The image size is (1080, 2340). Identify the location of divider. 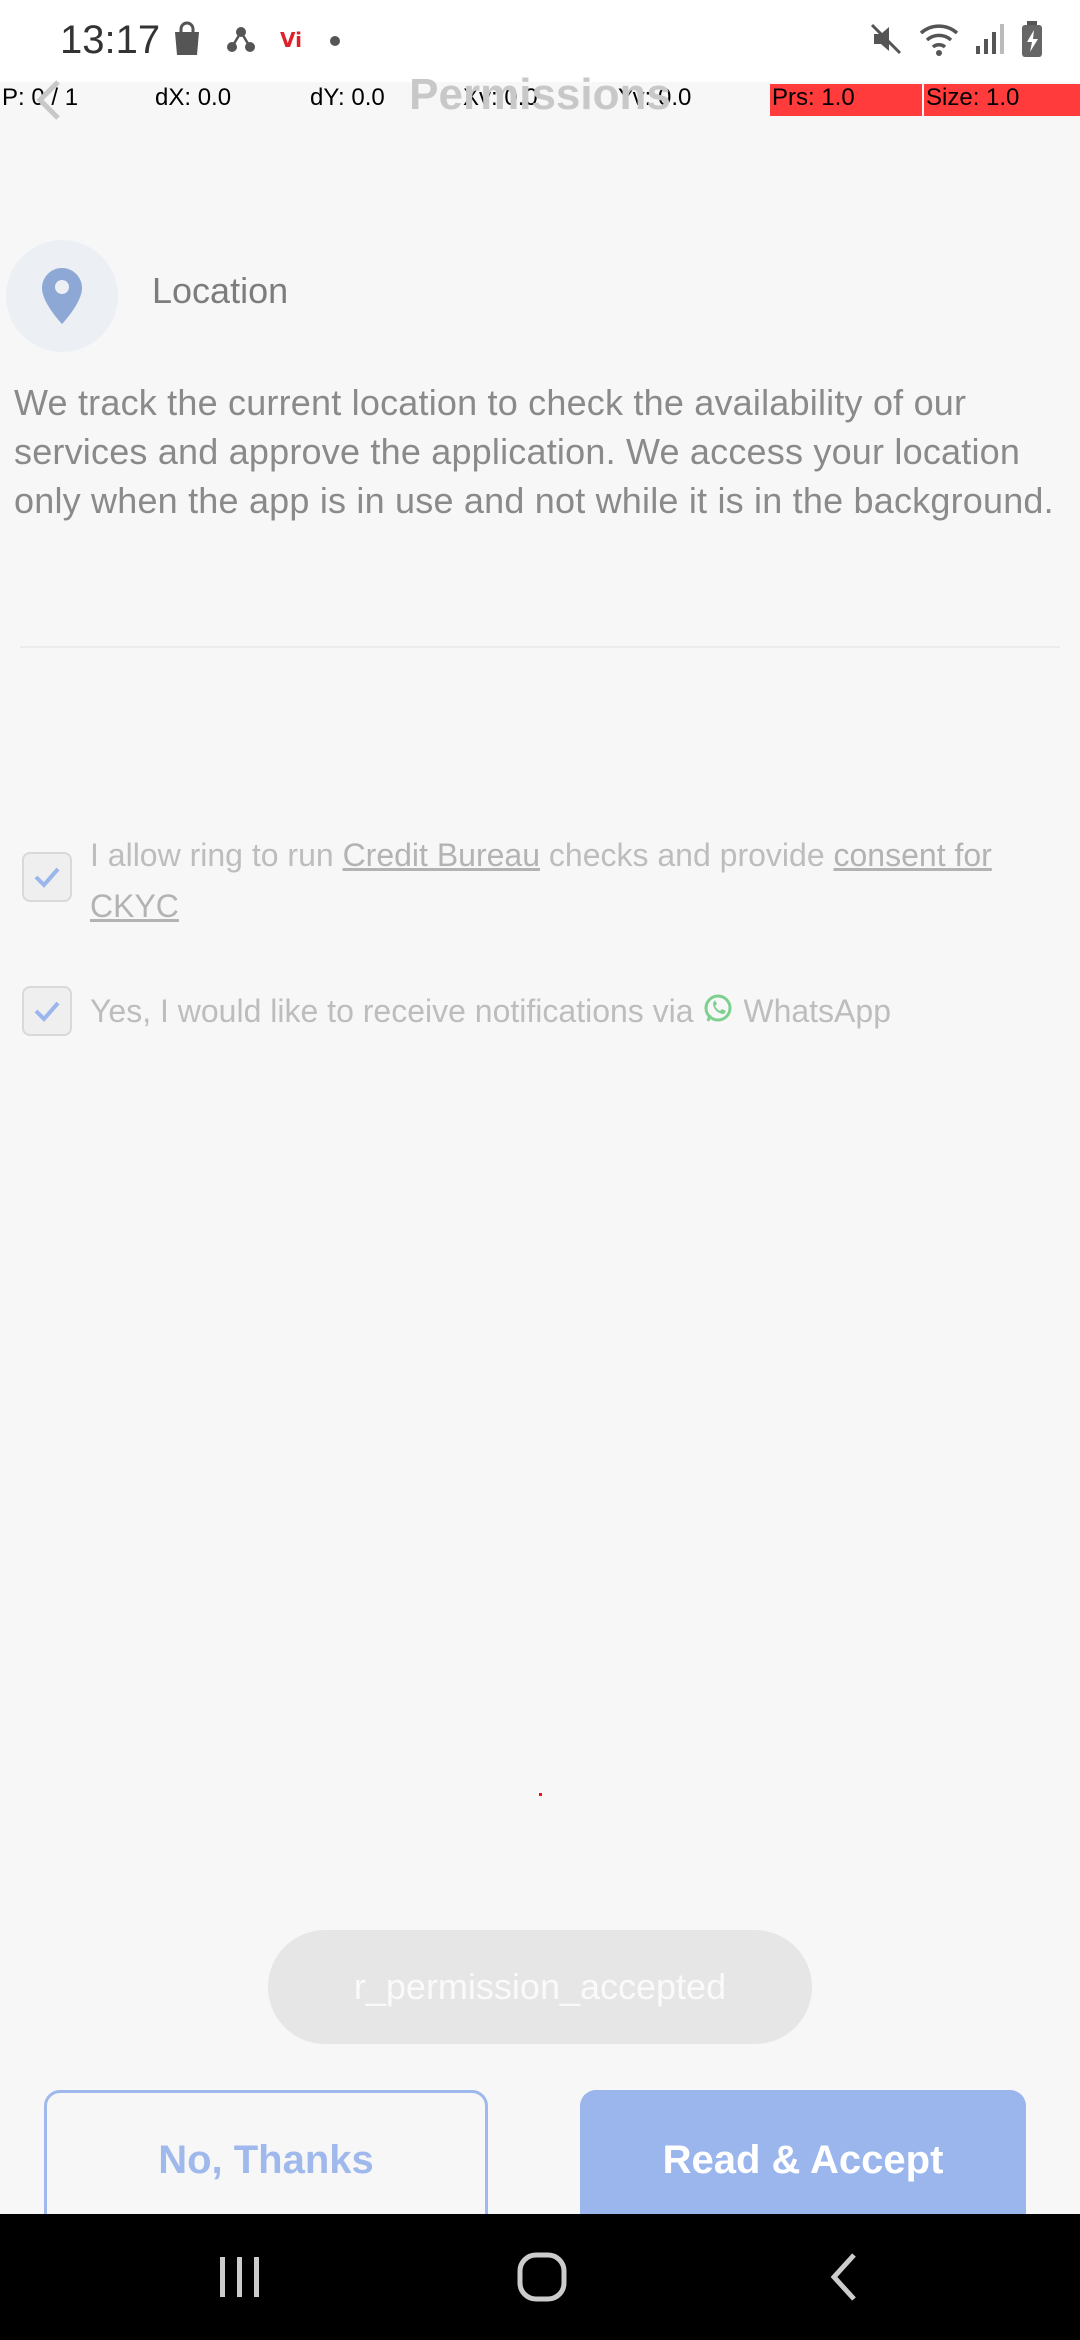
(540, 647).